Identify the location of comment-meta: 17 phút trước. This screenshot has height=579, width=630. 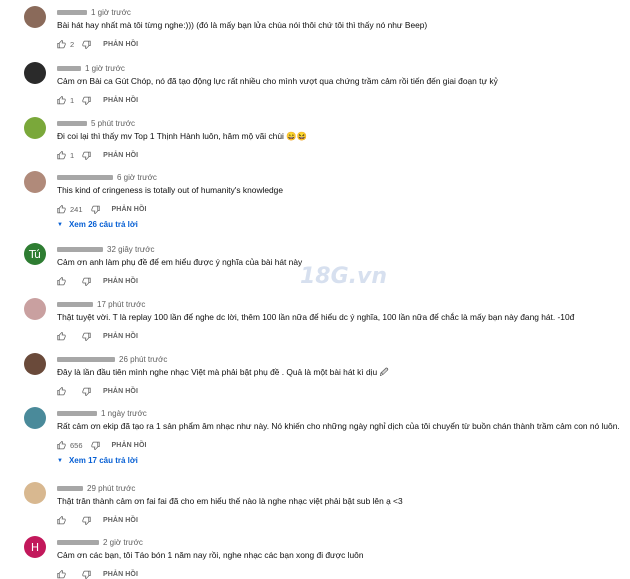
(101, 304).